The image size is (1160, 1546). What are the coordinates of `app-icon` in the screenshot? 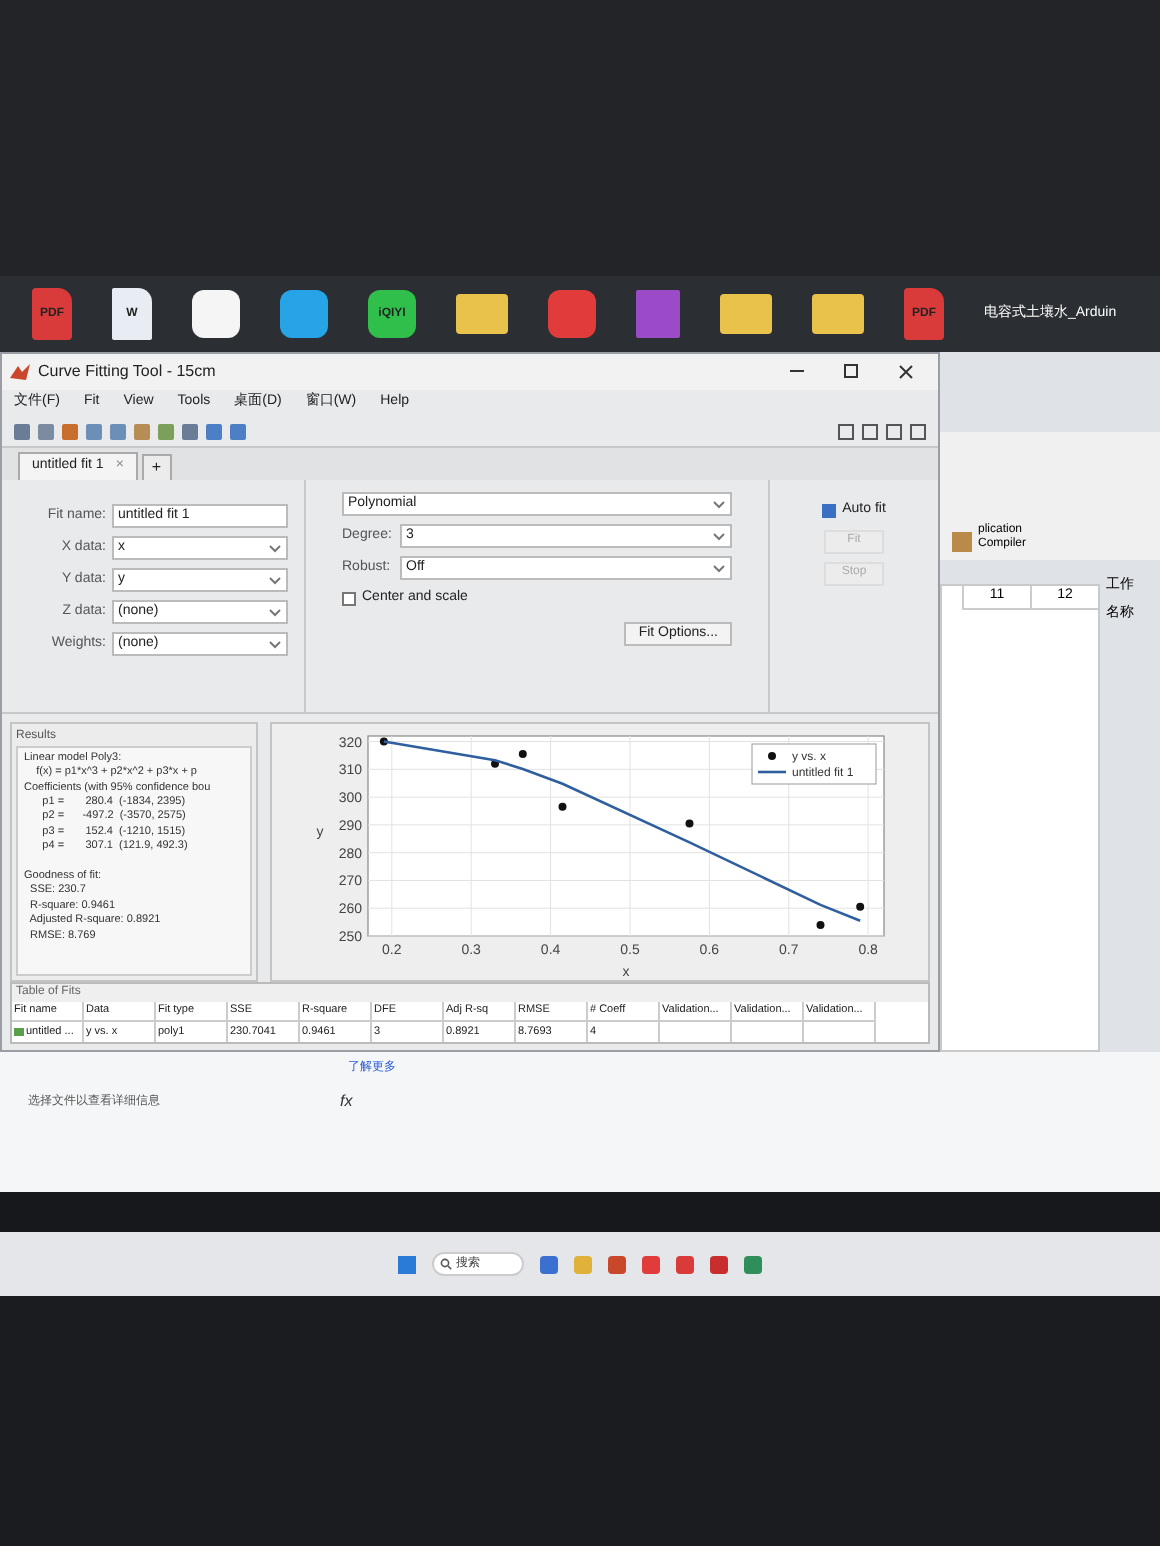 It's located at (216, 314).